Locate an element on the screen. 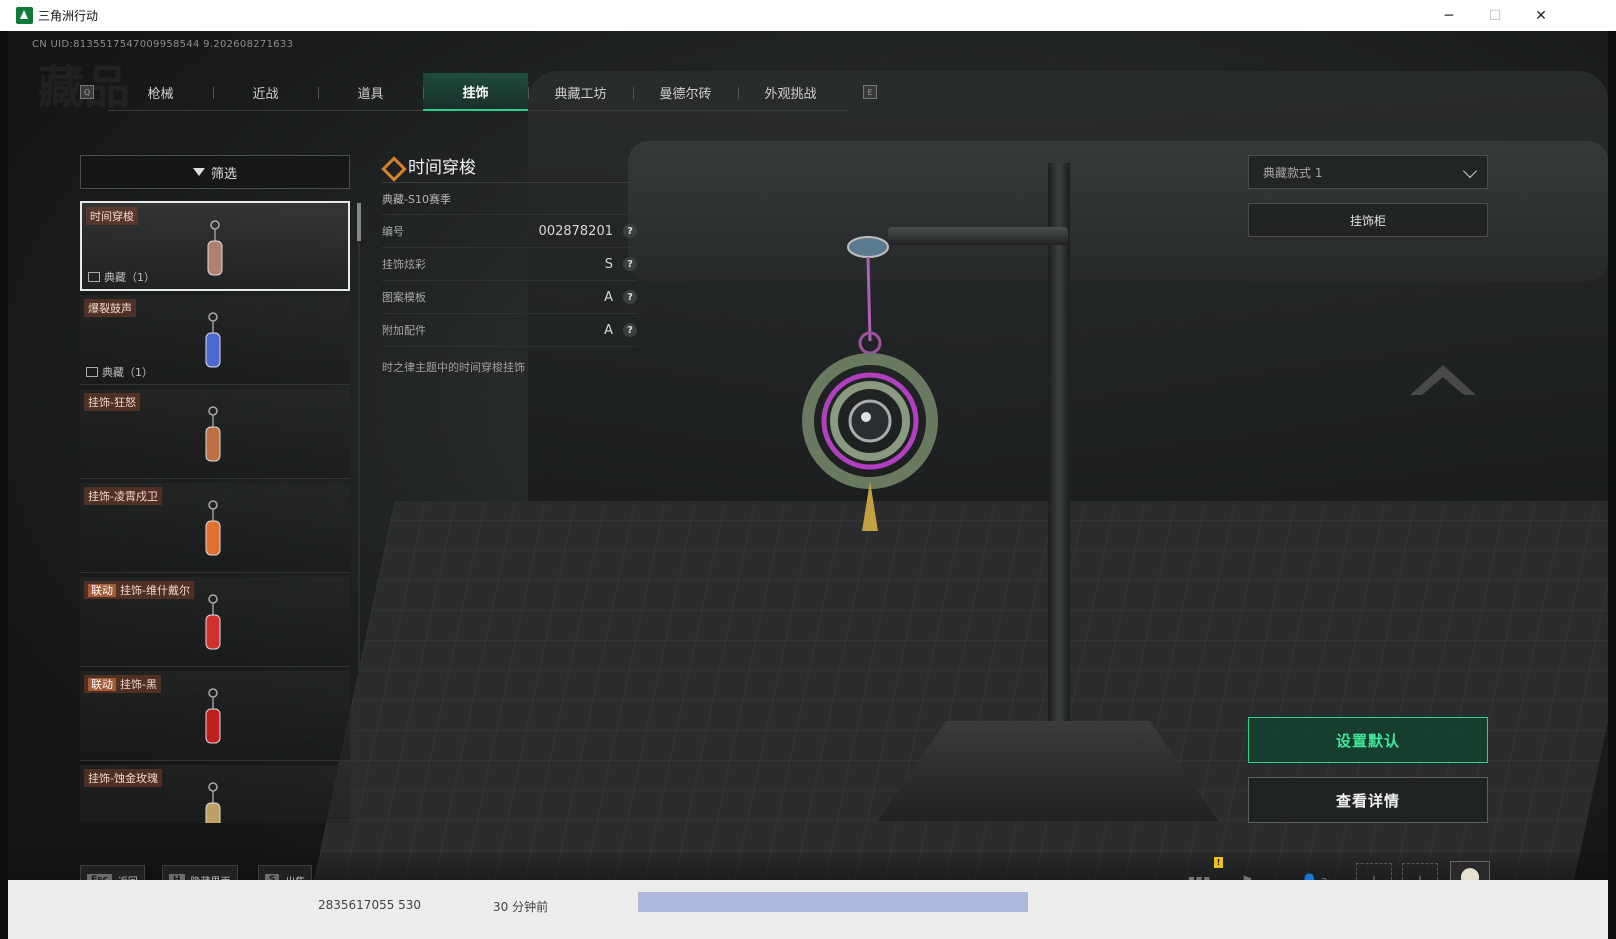 This screenshot has height=939, width=1616. window-title: 三角洲行动 is located at coordinates (68, 16).